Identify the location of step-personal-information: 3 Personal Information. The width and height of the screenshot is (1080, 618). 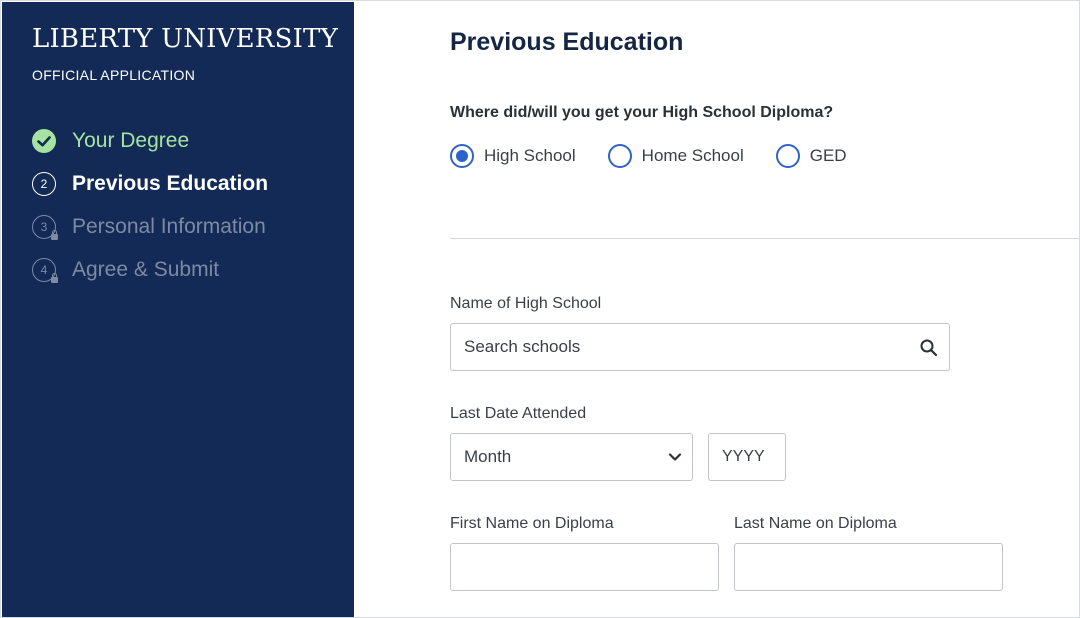
(149, 227).